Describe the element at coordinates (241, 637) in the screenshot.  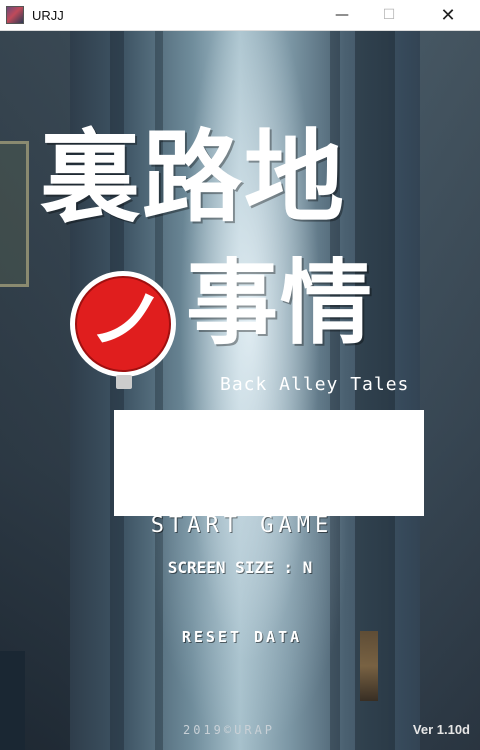
I see `reset-data-button: RESET DATA` at that location.